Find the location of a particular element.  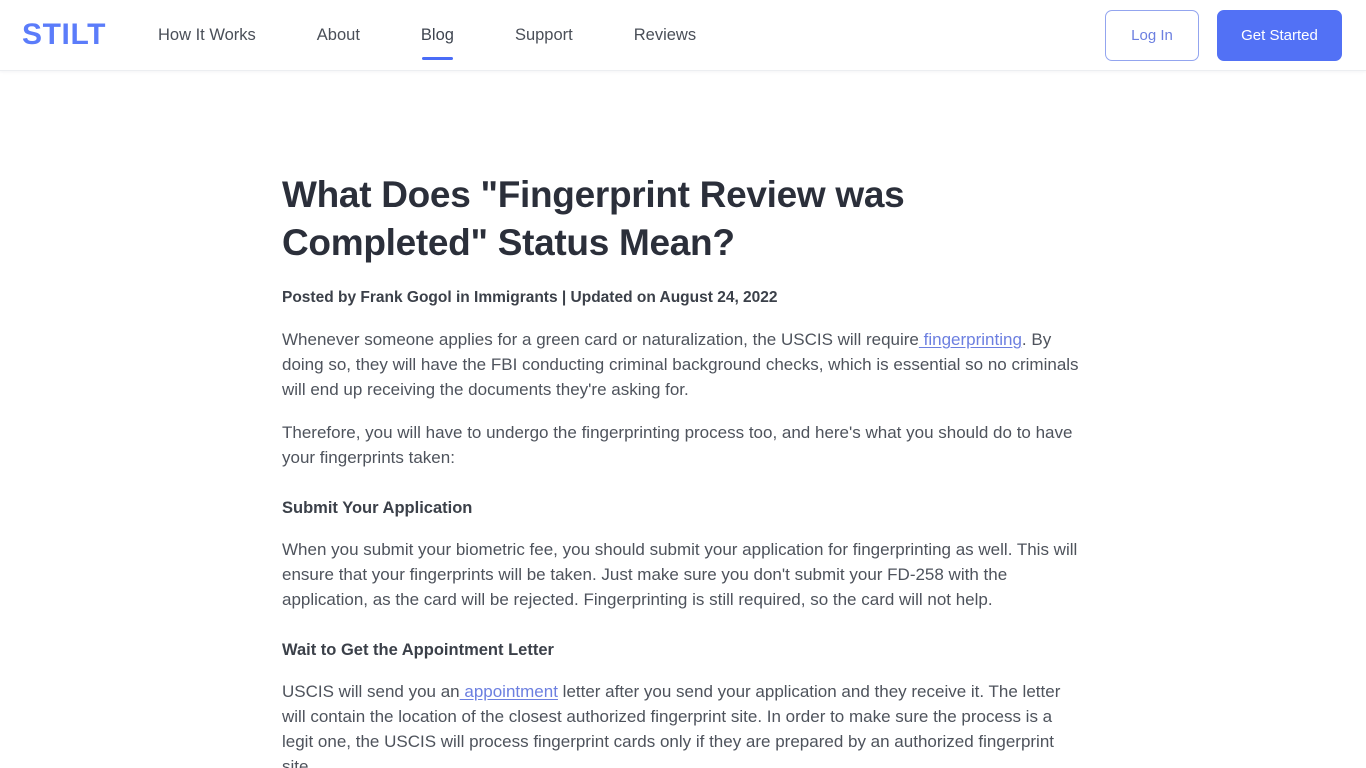

main-navigation: How It Works About Blog Support Reviews is located at coordinates (427, 35).